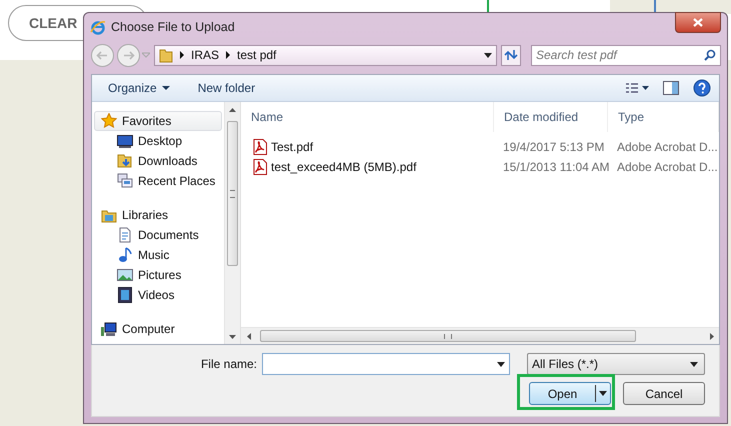 The width and height of the screenshot is (731, 426). I want to click on search-icon, so click(710, 54).